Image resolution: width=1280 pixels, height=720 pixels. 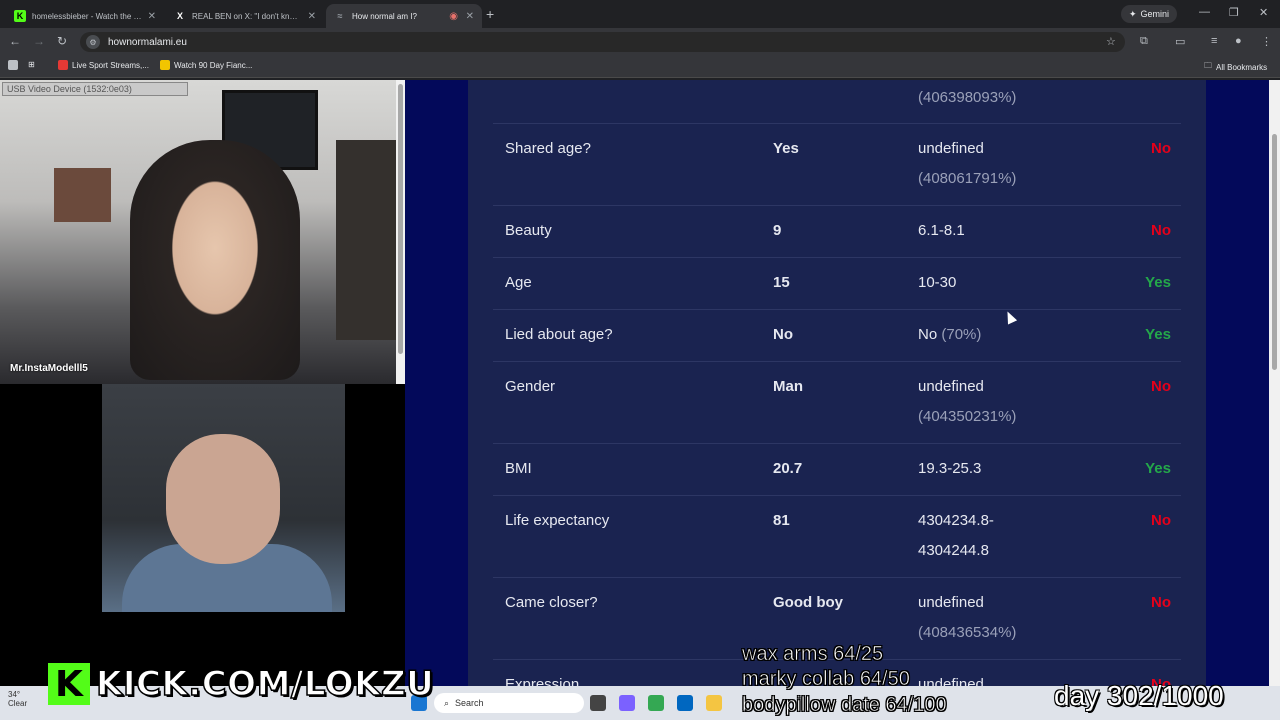 What do you see at coordinates (950, 468) in the screenshot?
I see `normal-value: 19.3-25.3` at bounding box center [950, 468].